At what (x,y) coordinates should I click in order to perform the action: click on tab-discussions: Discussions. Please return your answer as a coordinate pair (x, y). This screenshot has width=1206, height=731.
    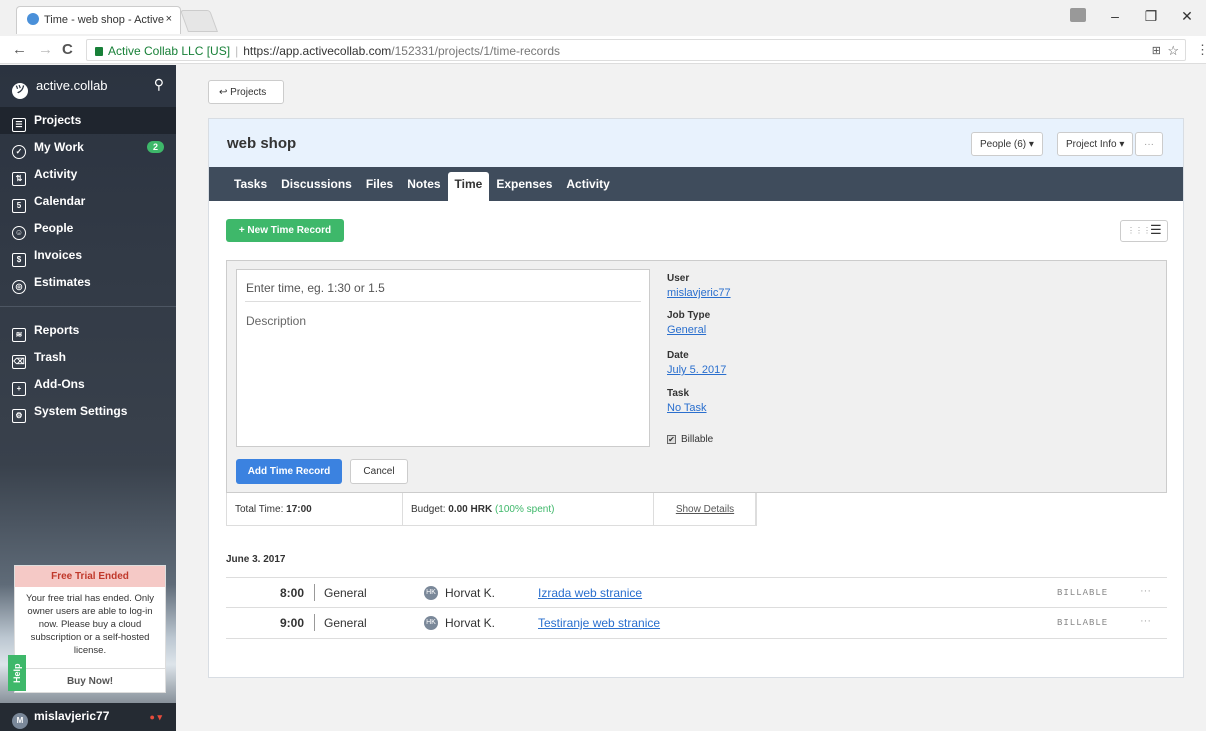
    Looking at the image, I should click on (316, 184).